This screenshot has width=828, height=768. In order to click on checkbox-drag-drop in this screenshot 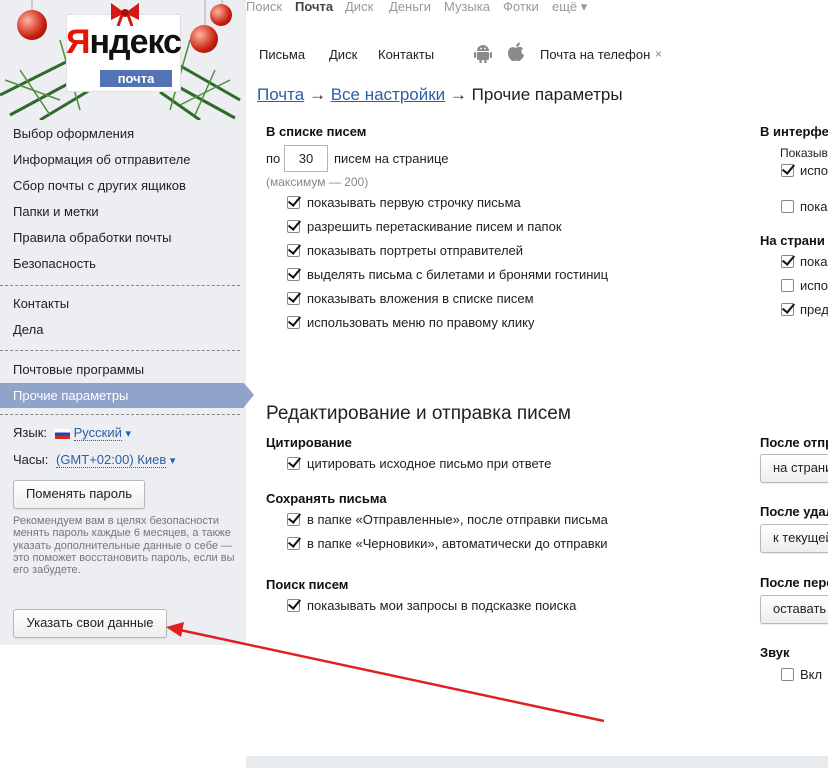, I will do `click(293, 226)`.